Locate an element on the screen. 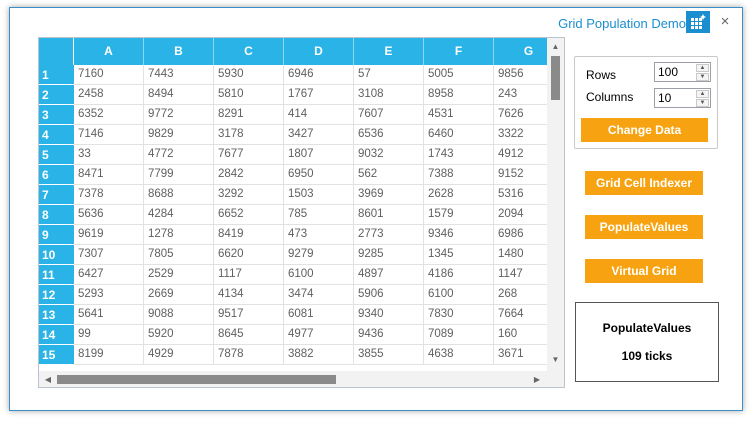 Image resolution: width=753 pixels, height=424 pixels. grid-cell: 6352 is located at coordinates (109, 115).